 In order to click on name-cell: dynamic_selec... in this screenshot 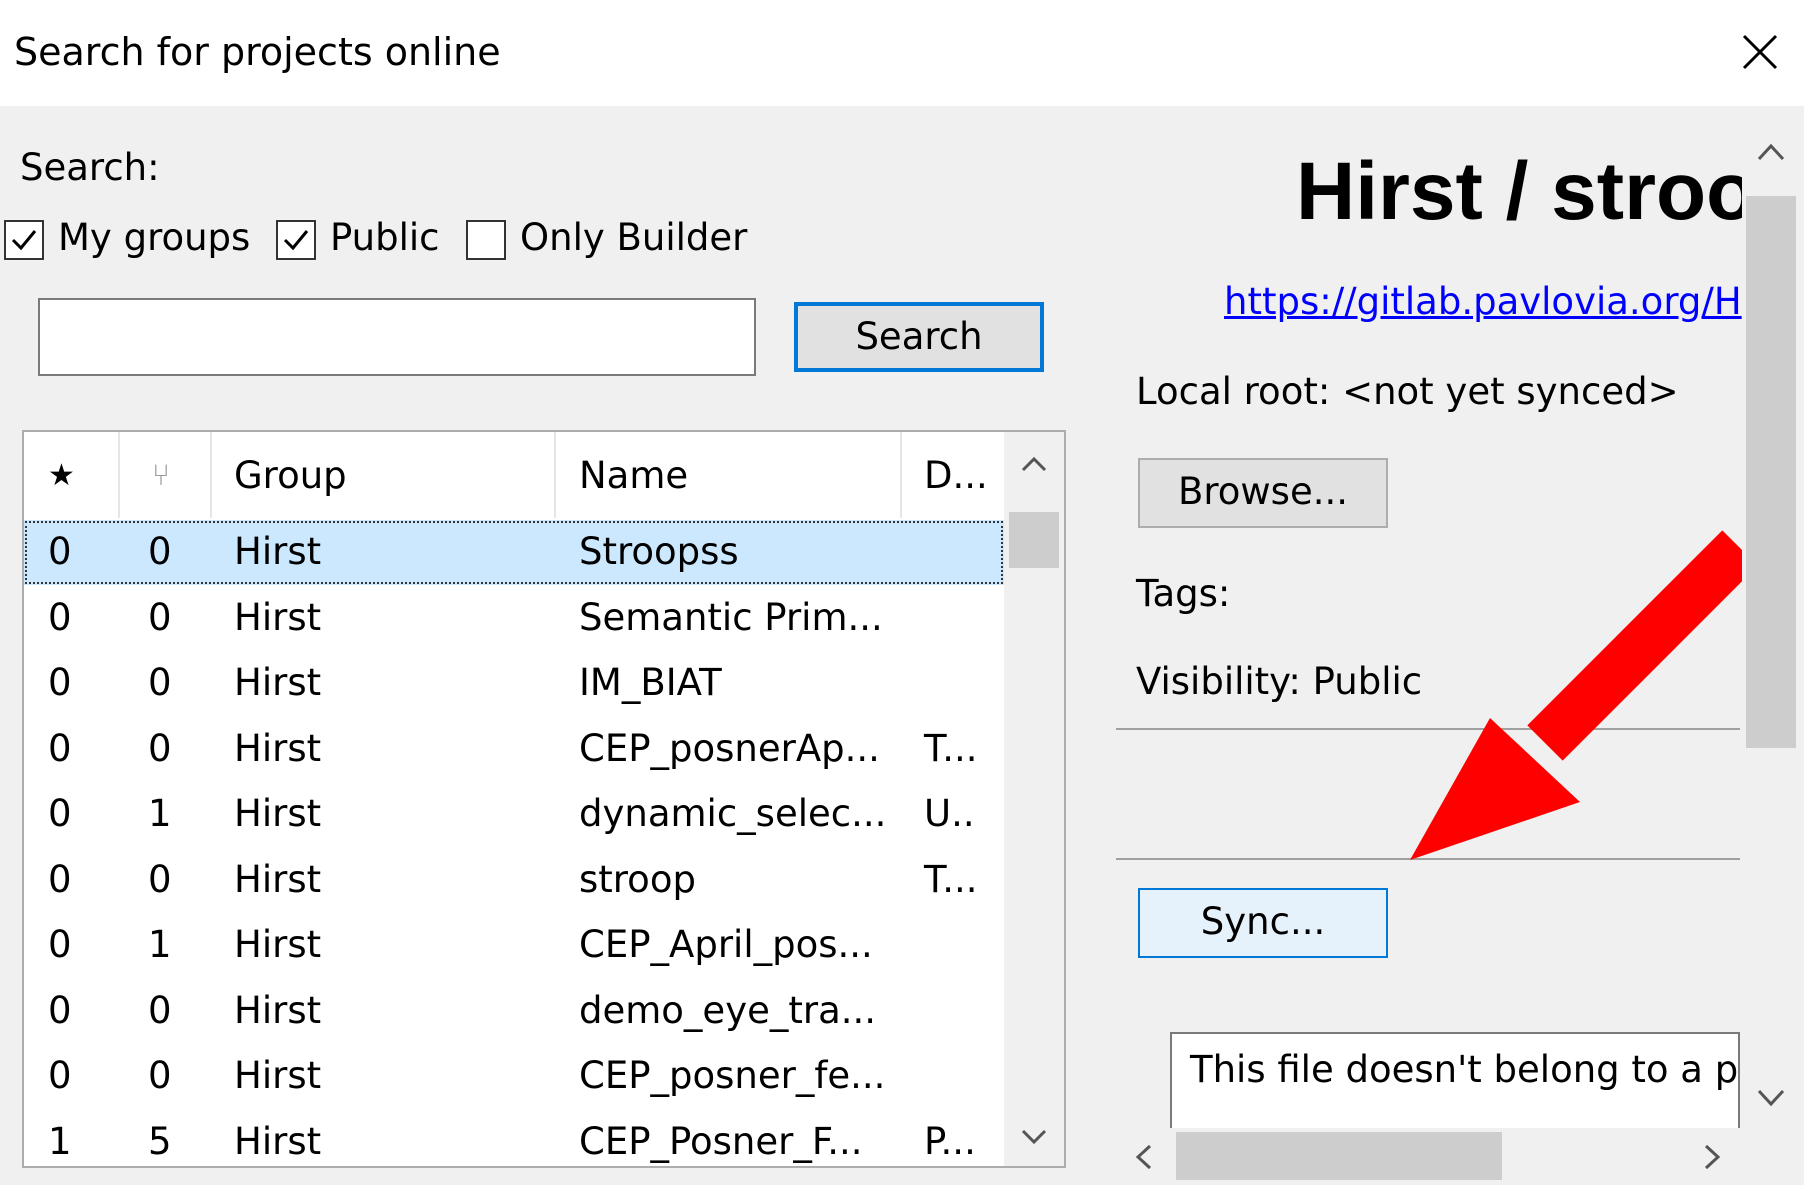, I will do `click(733, 813)`.